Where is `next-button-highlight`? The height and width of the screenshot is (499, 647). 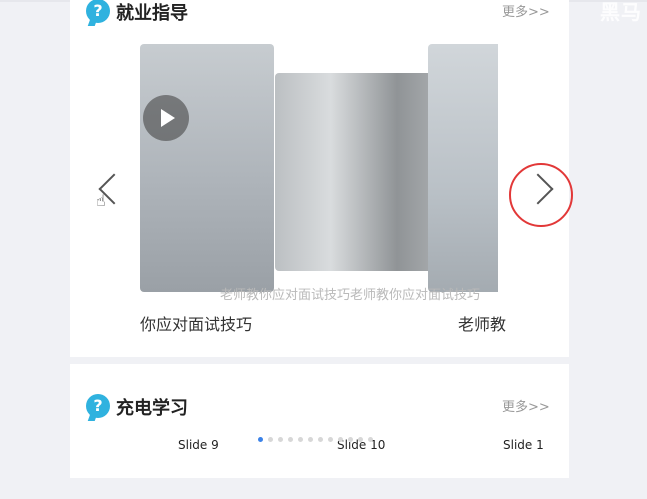 next-button-highlight is located at coordinates (541, 195).